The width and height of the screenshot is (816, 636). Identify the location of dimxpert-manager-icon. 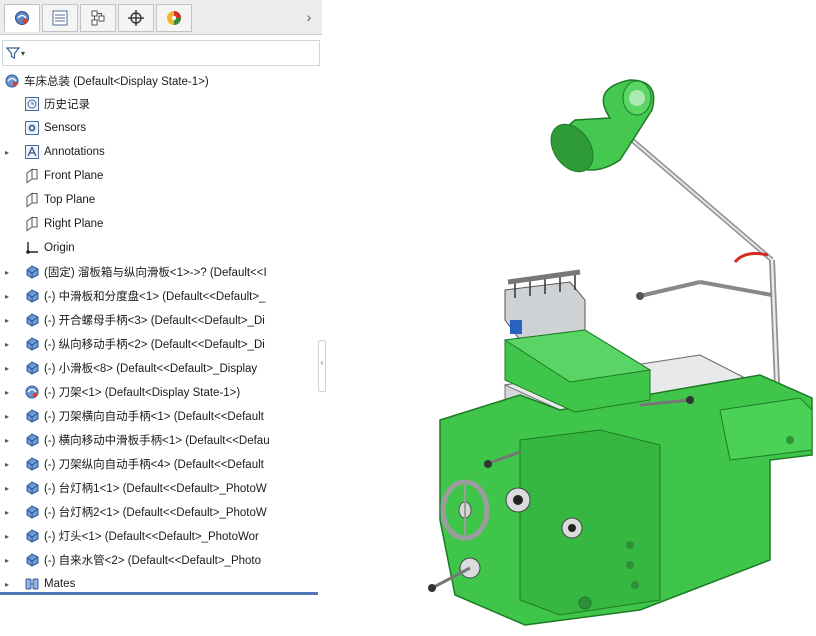
(136, 18).